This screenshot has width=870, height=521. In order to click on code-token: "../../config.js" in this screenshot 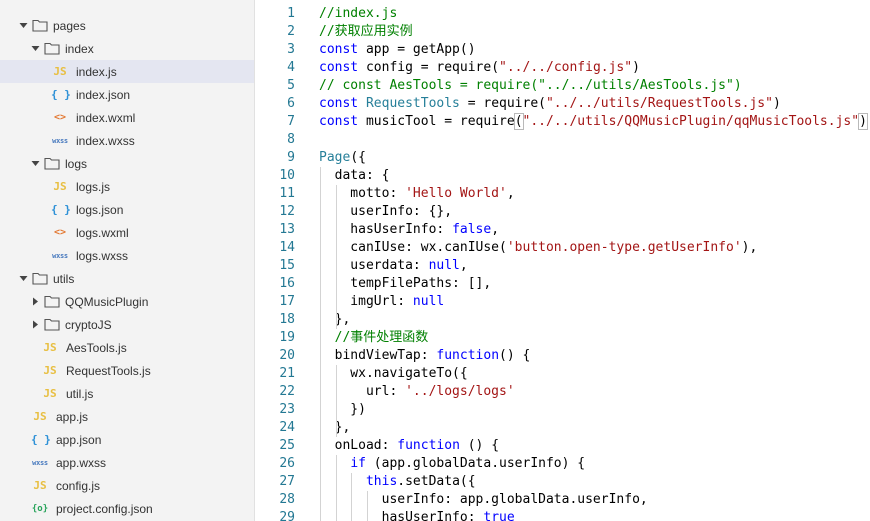, I will do `click(566, 67)`.